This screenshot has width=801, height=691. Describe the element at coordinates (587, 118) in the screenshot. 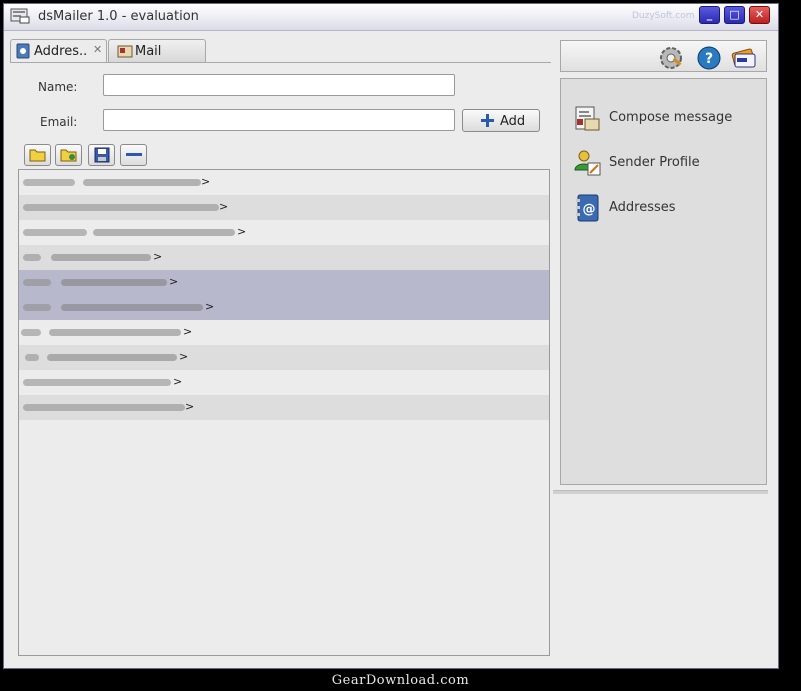

I see `compose-message-icon` at that location.